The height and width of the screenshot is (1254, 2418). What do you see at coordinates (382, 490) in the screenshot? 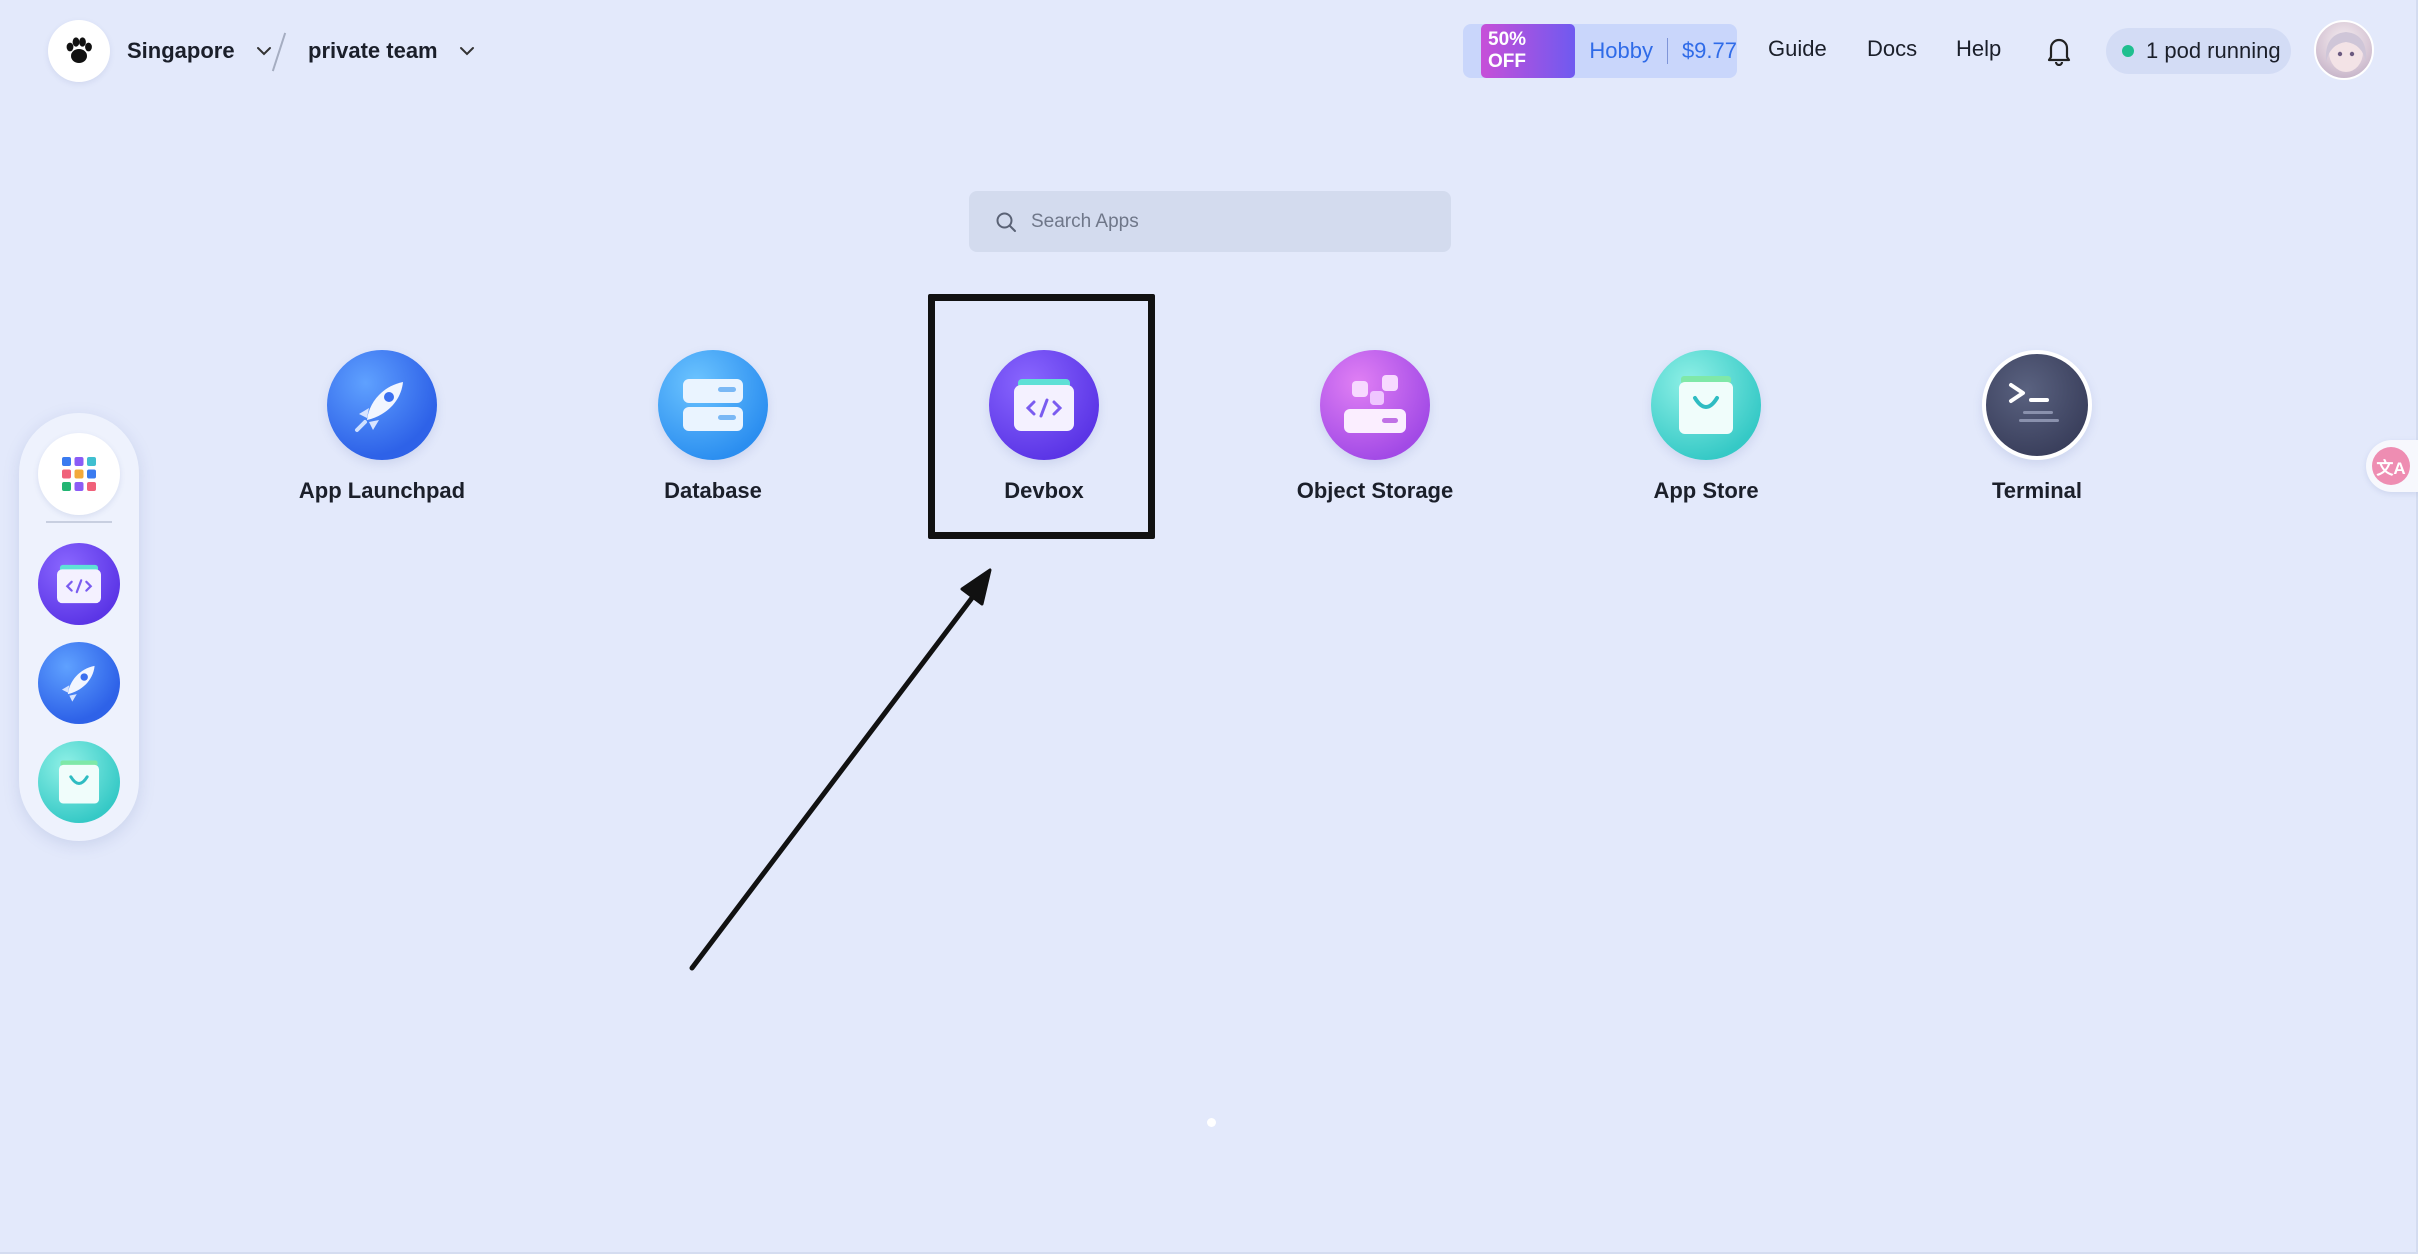
I see `app-label: App Launchpad` at bounding box center [382, 490].